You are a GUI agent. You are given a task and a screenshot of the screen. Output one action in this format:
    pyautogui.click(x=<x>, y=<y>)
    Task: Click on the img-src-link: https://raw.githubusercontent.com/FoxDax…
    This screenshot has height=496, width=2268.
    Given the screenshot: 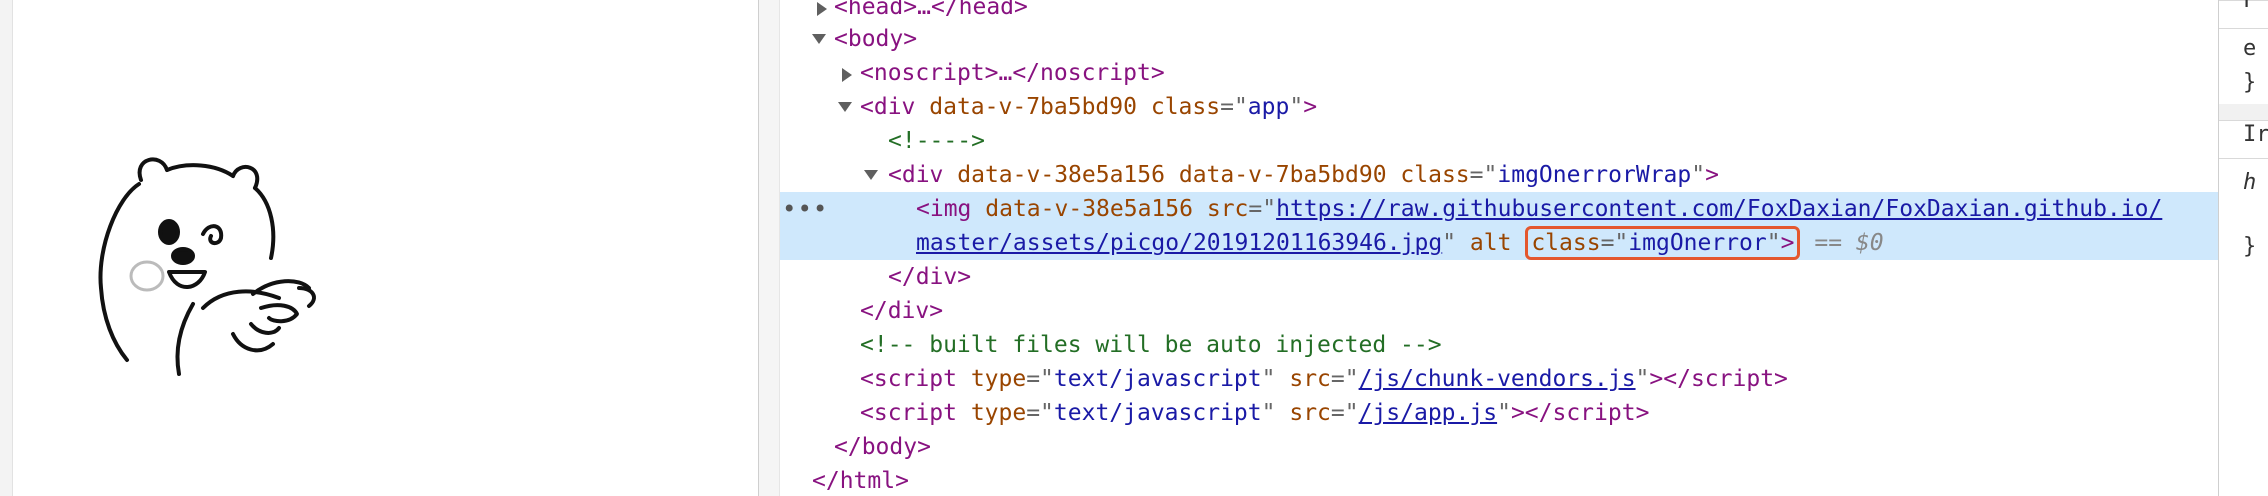 What is the action you would take?
    pyautogui.click(x=1719, y=209)
    